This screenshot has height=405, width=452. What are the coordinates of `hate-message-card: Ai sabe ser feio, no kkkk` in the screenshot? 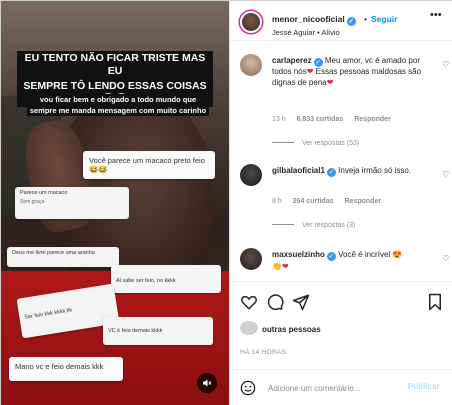 It's located at (166, 279).